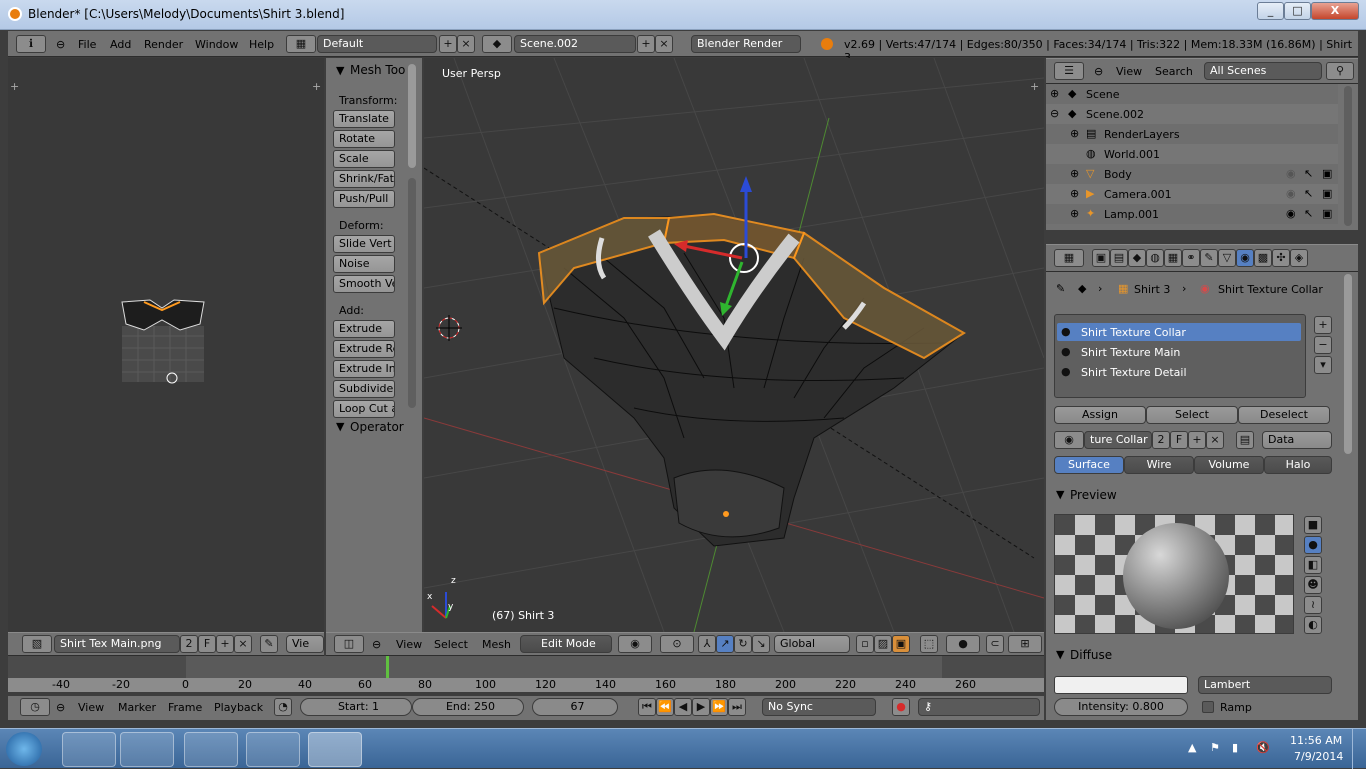 The image size is (1366, 769). I want to click on unlink-image-button: ×, so click(243, 644).